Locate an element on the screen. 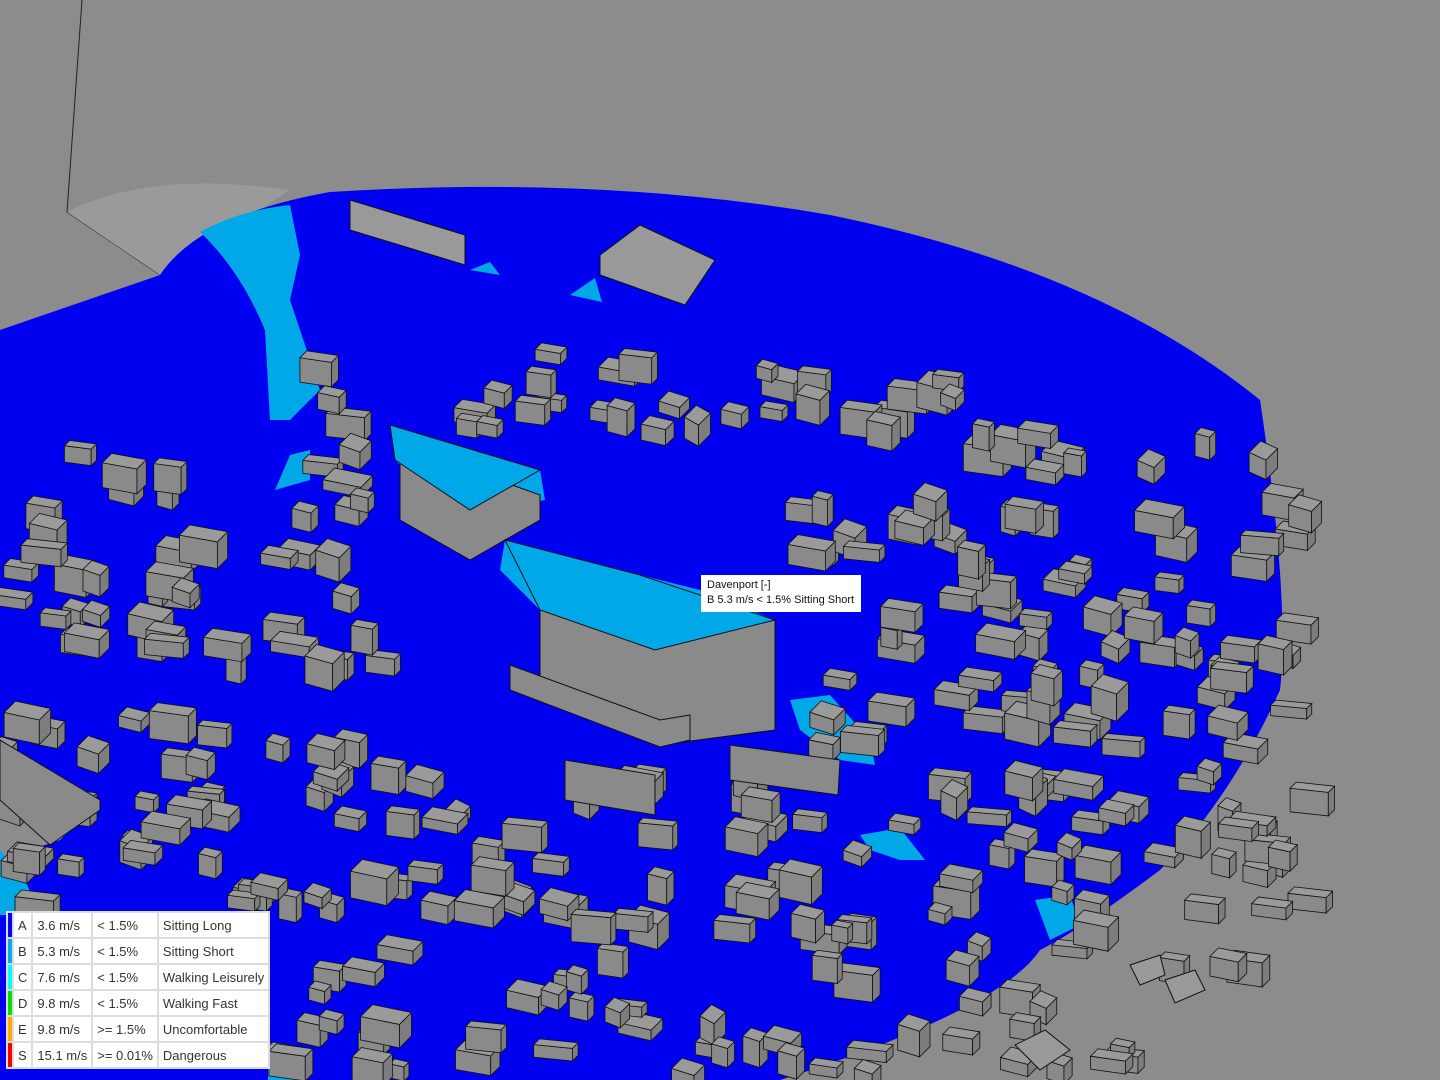 The height and width of the screenshot is (1080, 1440). tooltip-value: B 5.3 m/s < 1.5% Sitting Short is located at coordinates (781, 600).